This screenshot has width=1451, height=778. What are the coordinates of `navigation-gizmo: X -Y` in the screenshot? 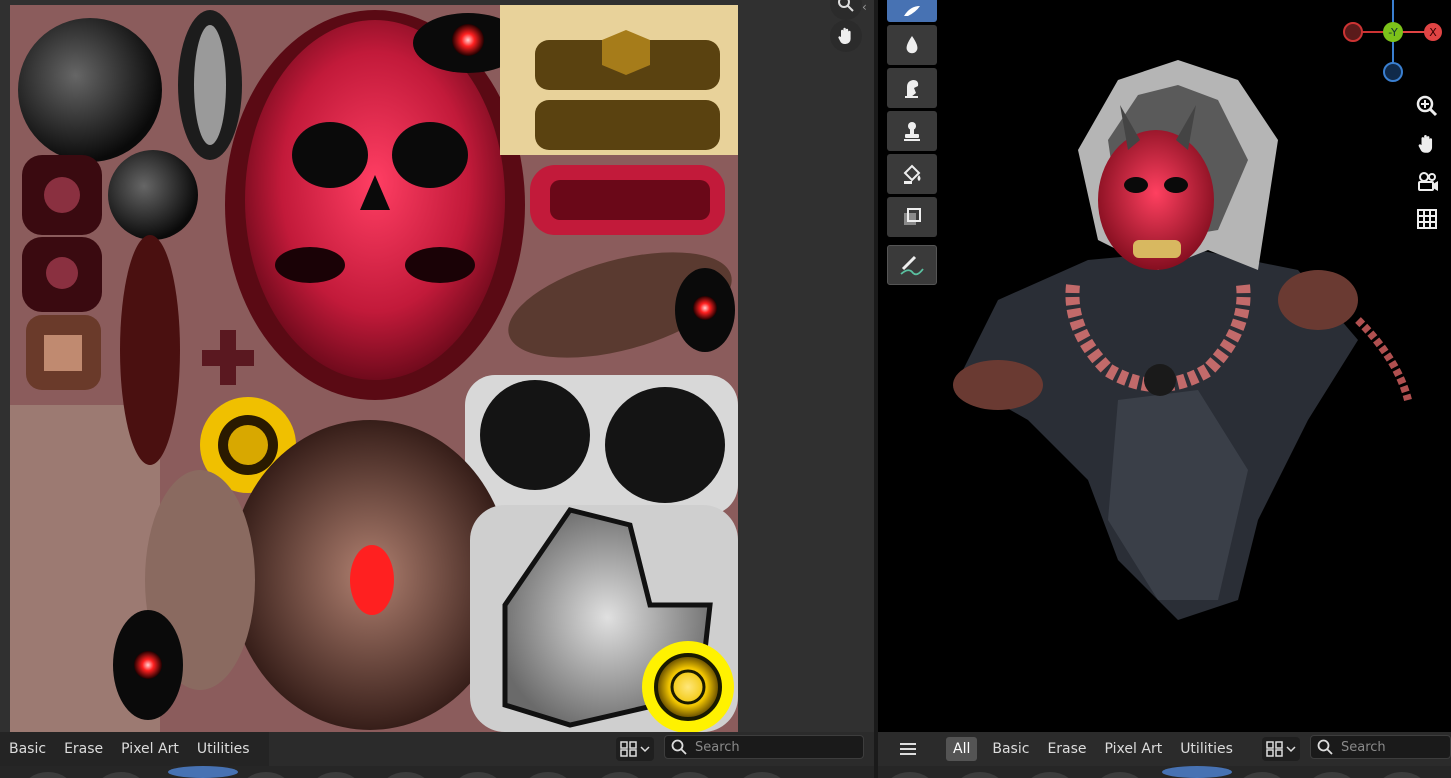 It's located at (1393, 42).